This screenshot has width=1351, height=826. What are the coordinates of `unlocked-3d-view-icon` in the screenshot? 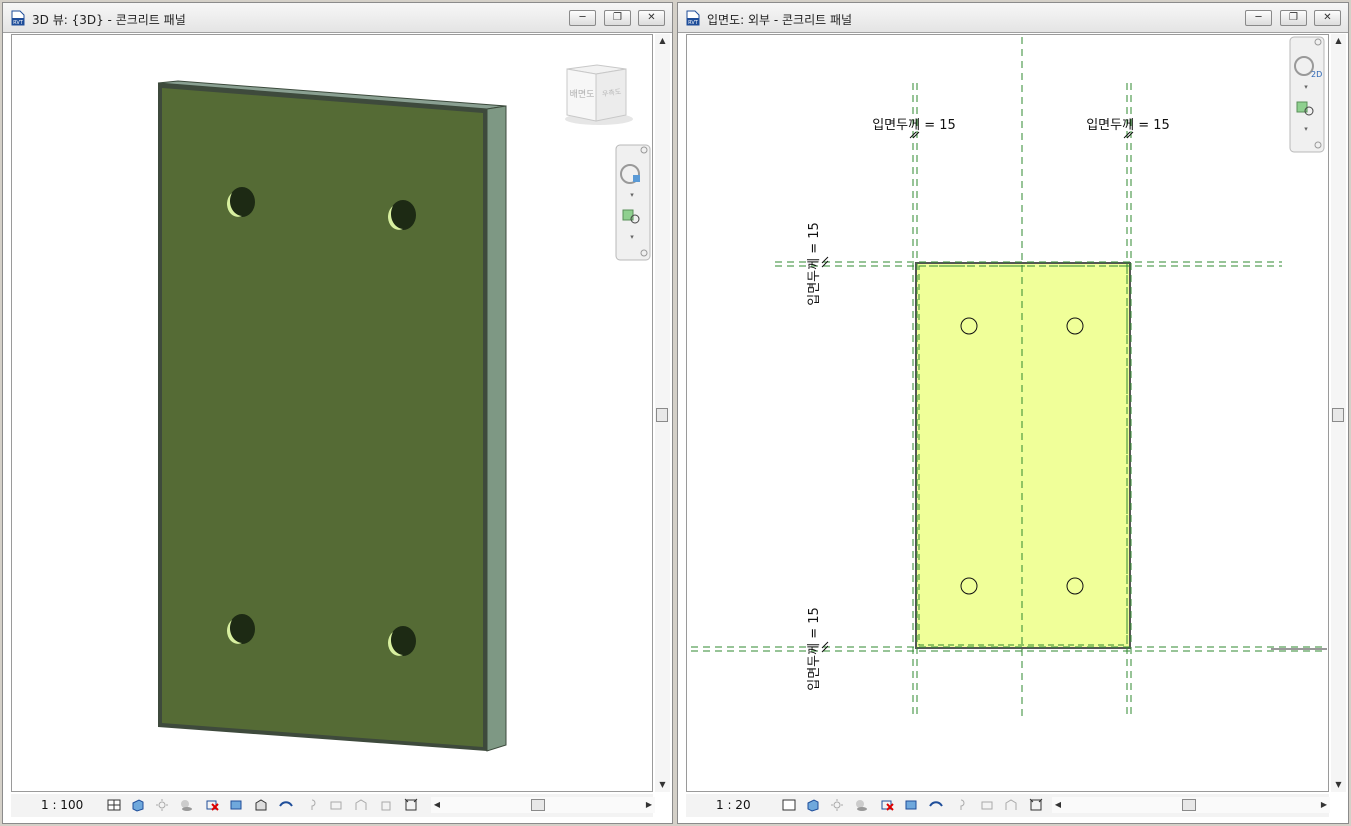 It's located at (261, 805).